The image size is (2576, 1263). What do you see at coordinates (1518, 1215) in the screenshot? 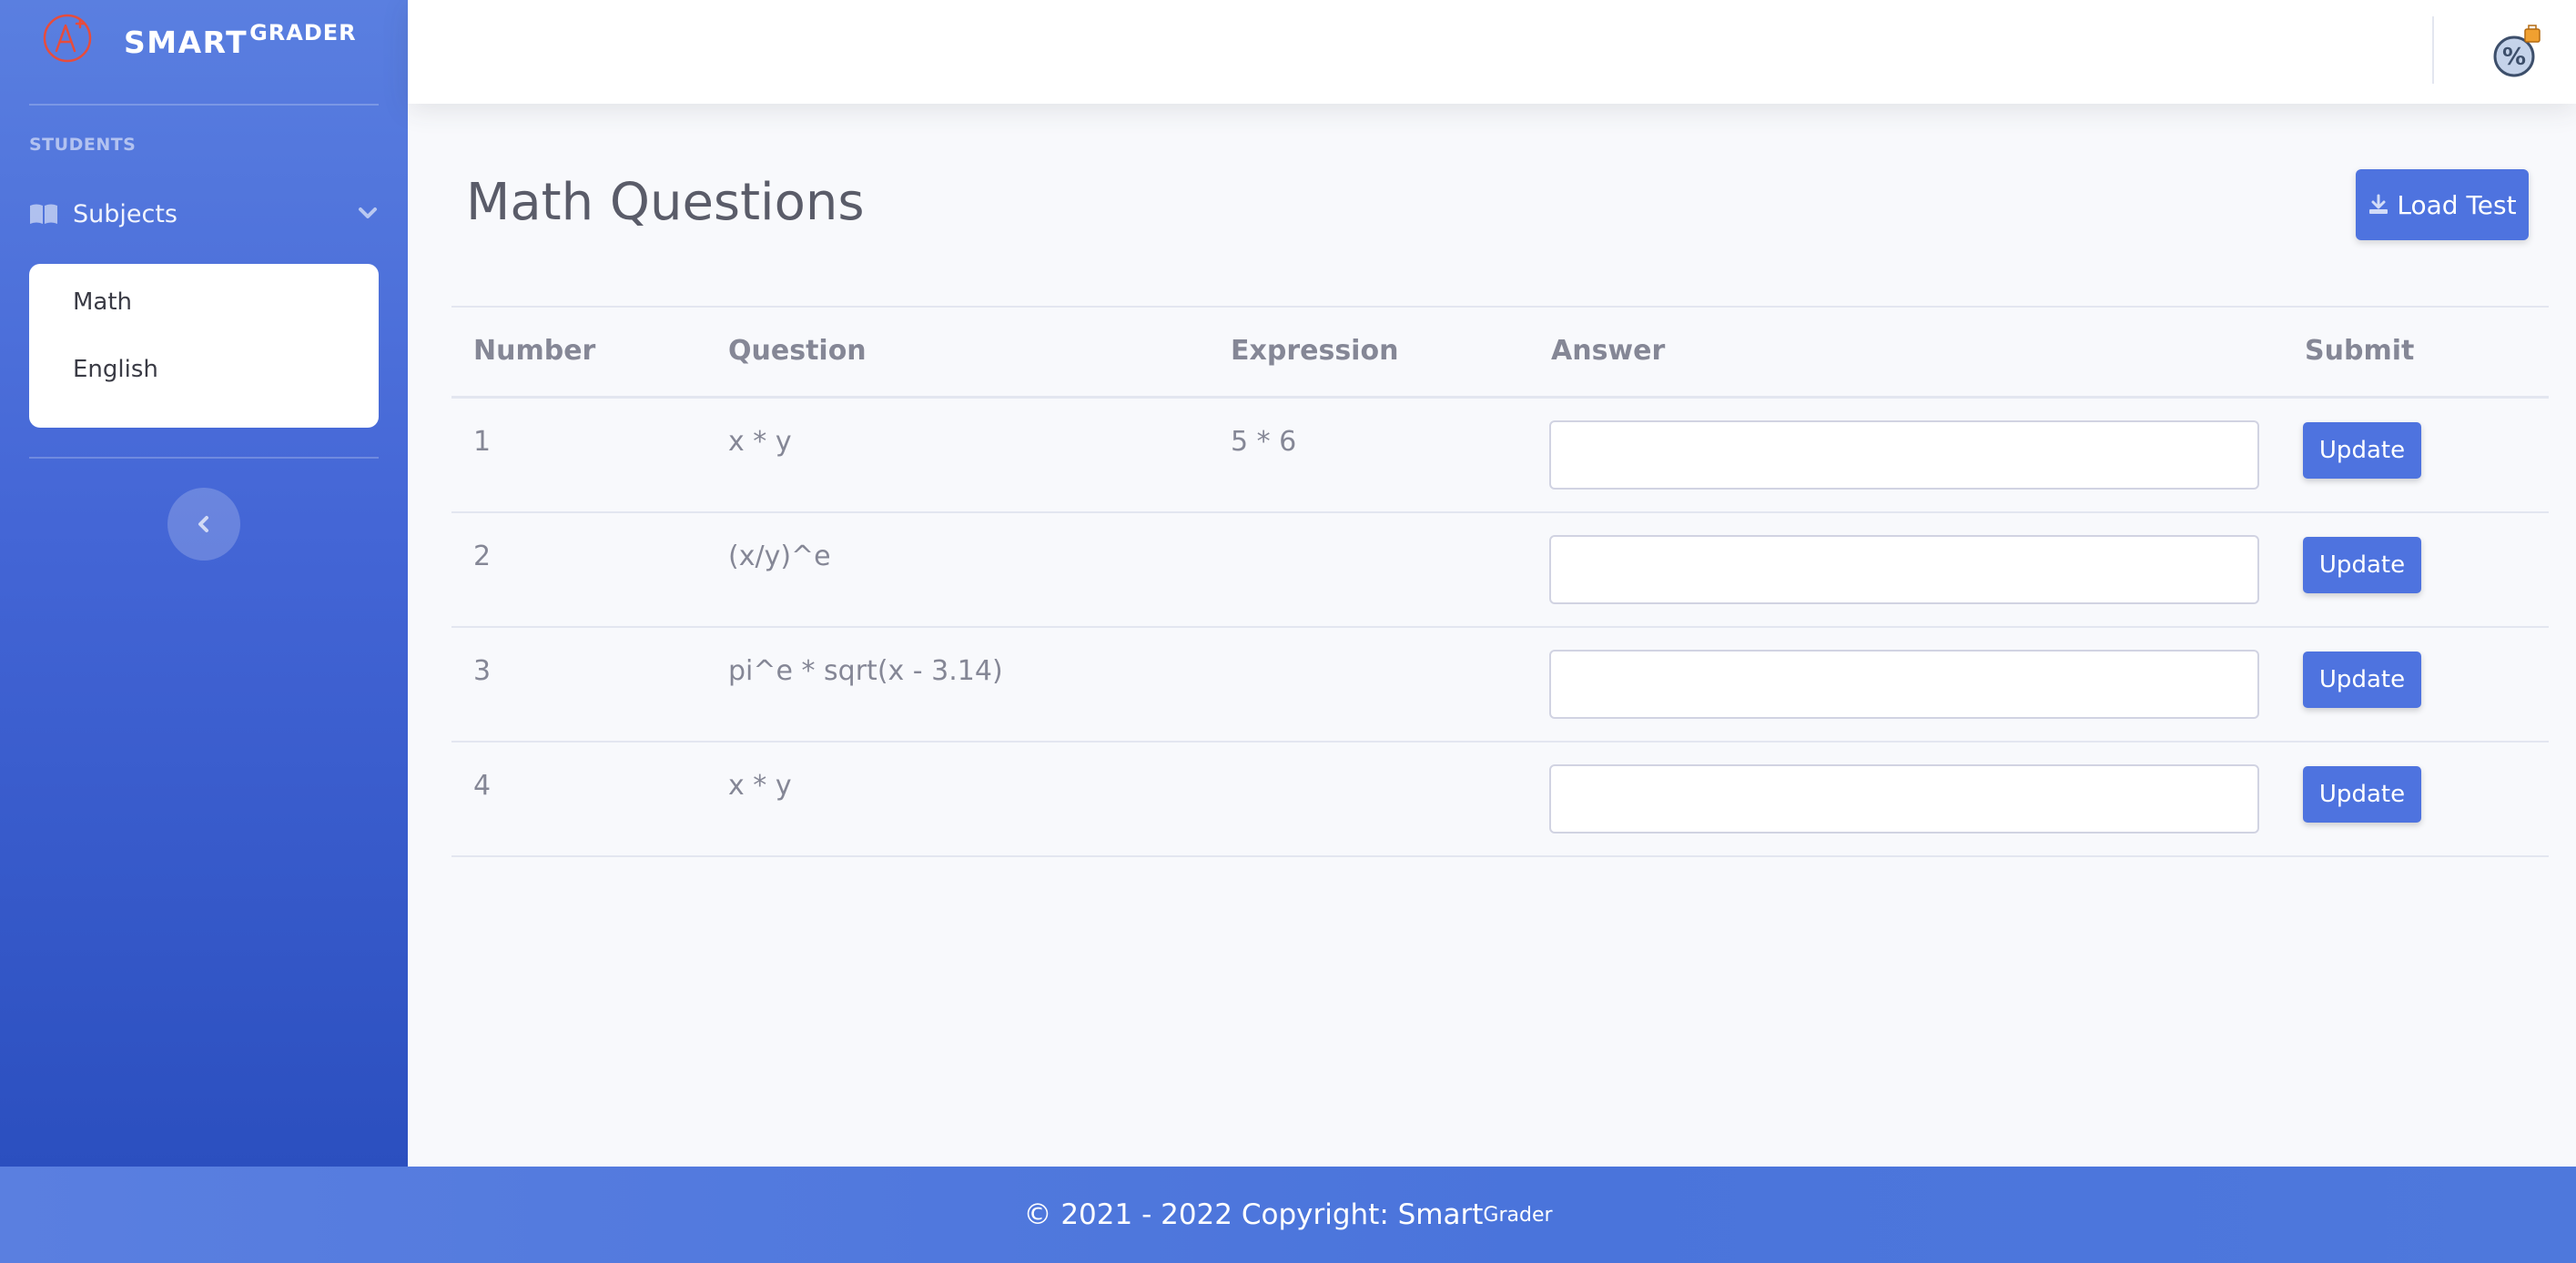
I see `footer-copyright-sup: Grader` at bounding box center [1518, 1215].